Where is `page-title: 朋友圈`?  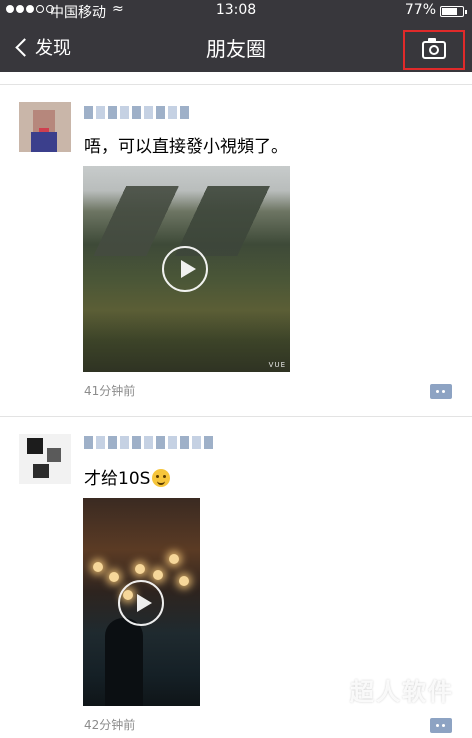 page-title: 朋友圈 is located at coordinates (236, 49).